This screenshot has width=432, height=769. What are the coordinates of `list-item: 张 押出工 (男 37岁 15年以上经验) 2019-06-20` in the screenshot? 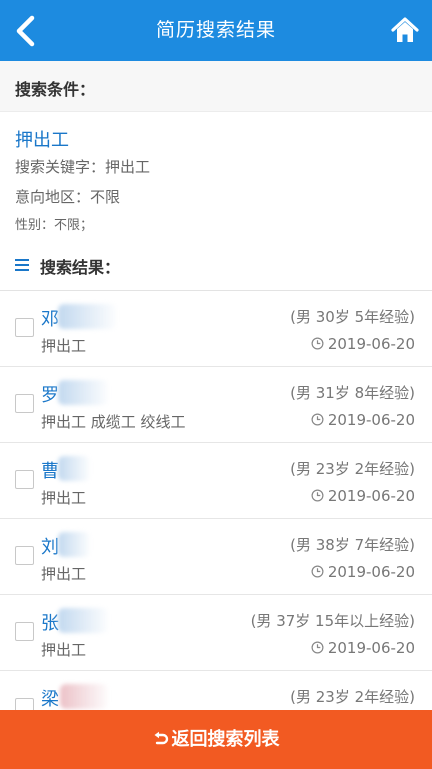 It's located at (216, 633).